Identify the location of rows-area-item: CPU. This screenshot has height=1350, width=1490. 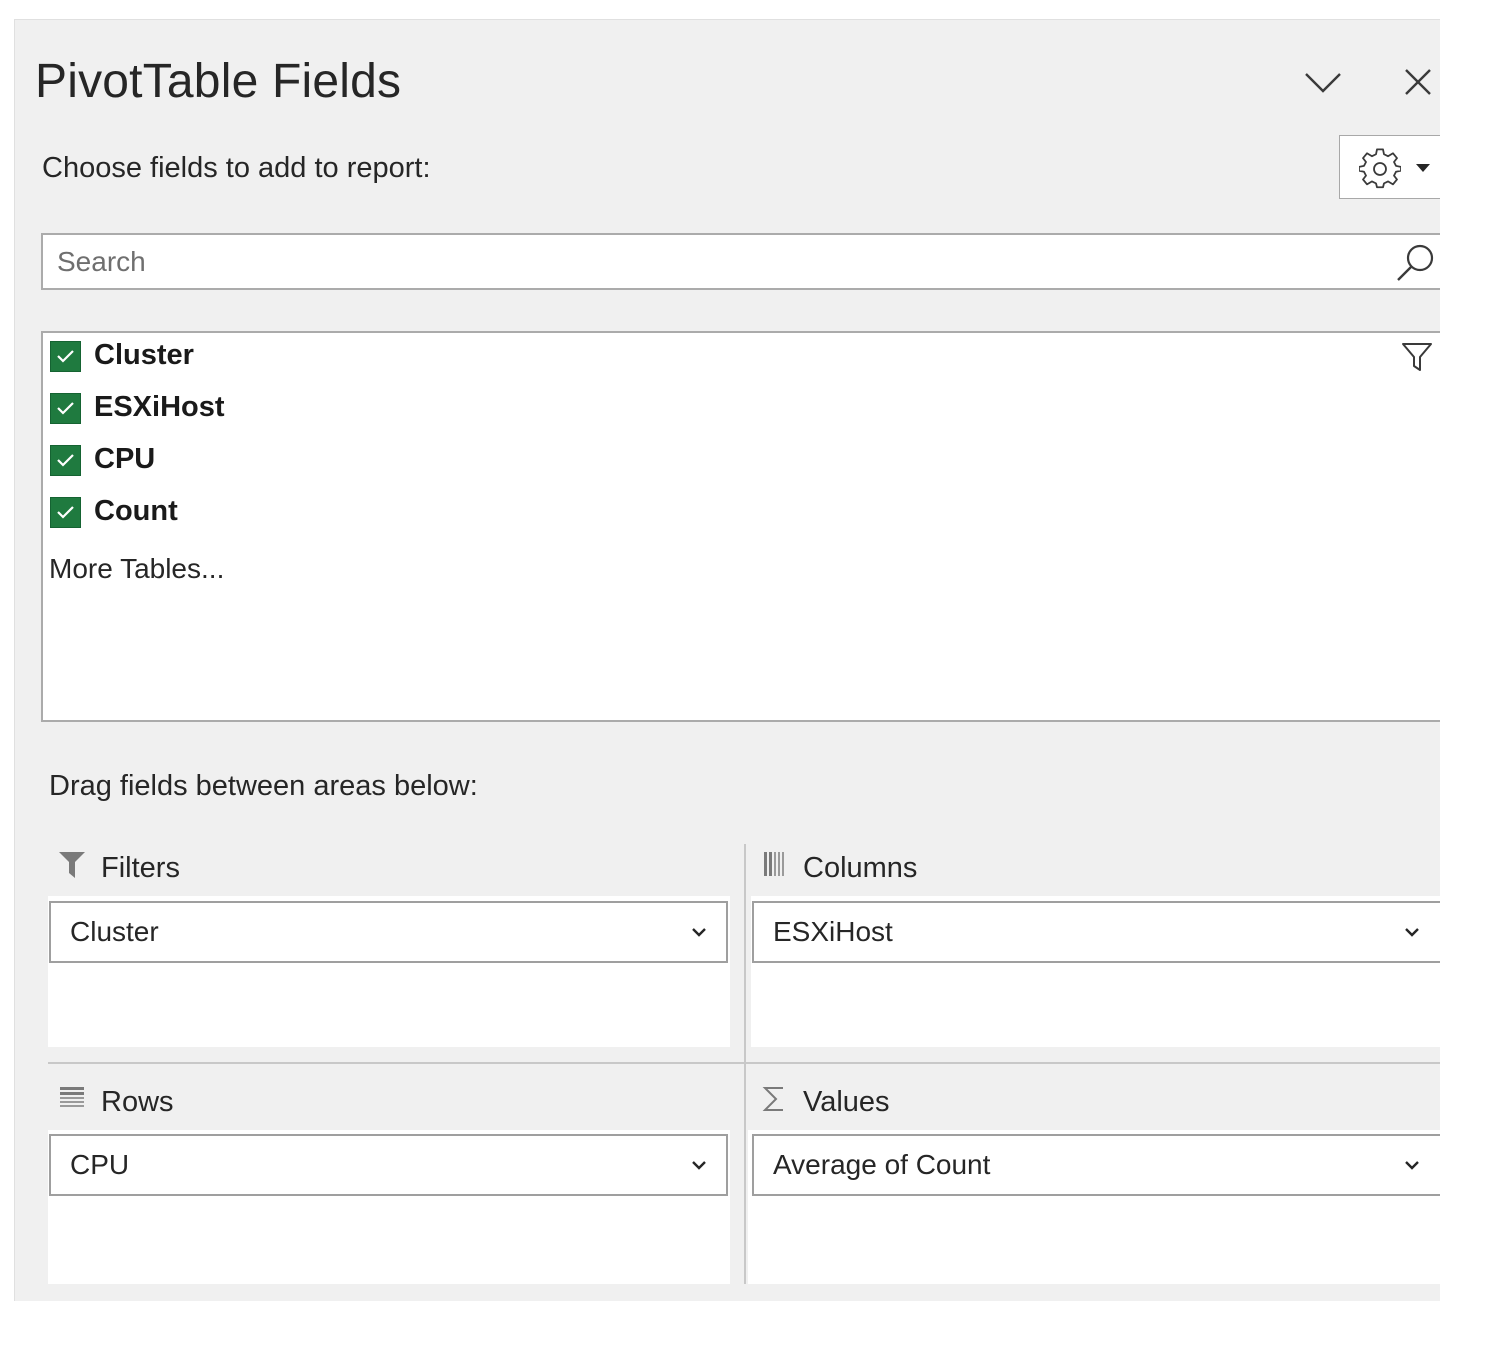
(388, 1165).